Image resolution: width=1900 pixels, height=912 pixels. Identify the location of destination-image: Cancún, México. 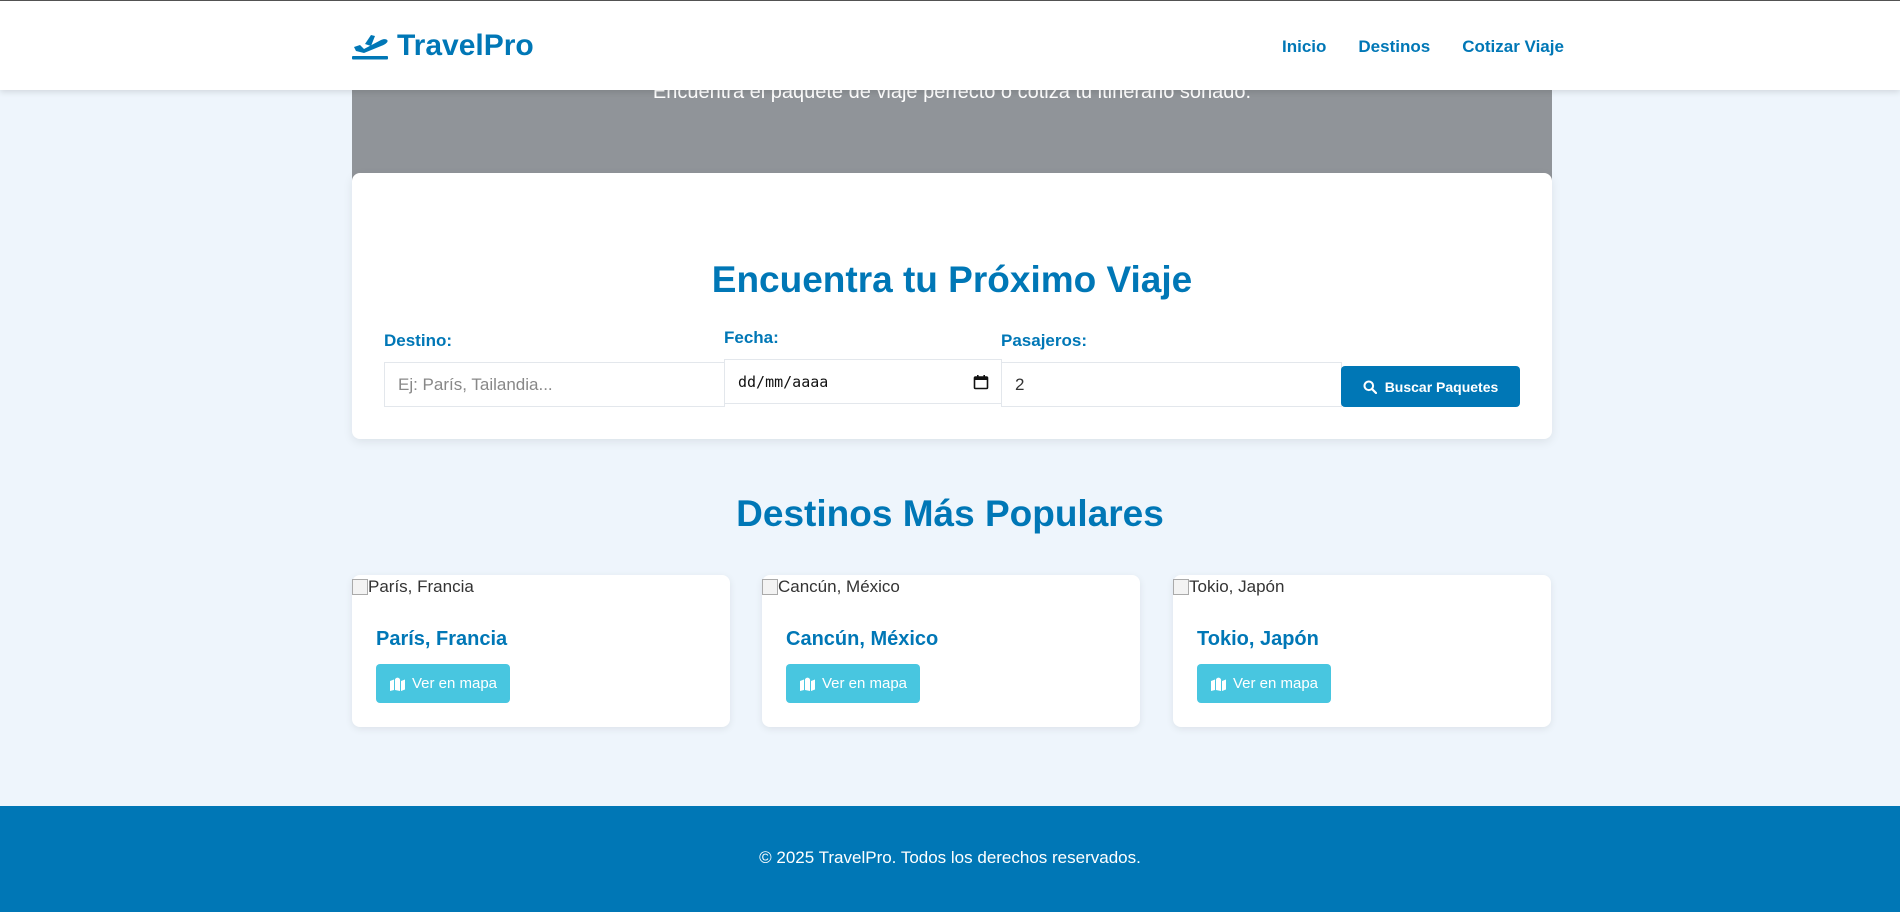
(831, 587).